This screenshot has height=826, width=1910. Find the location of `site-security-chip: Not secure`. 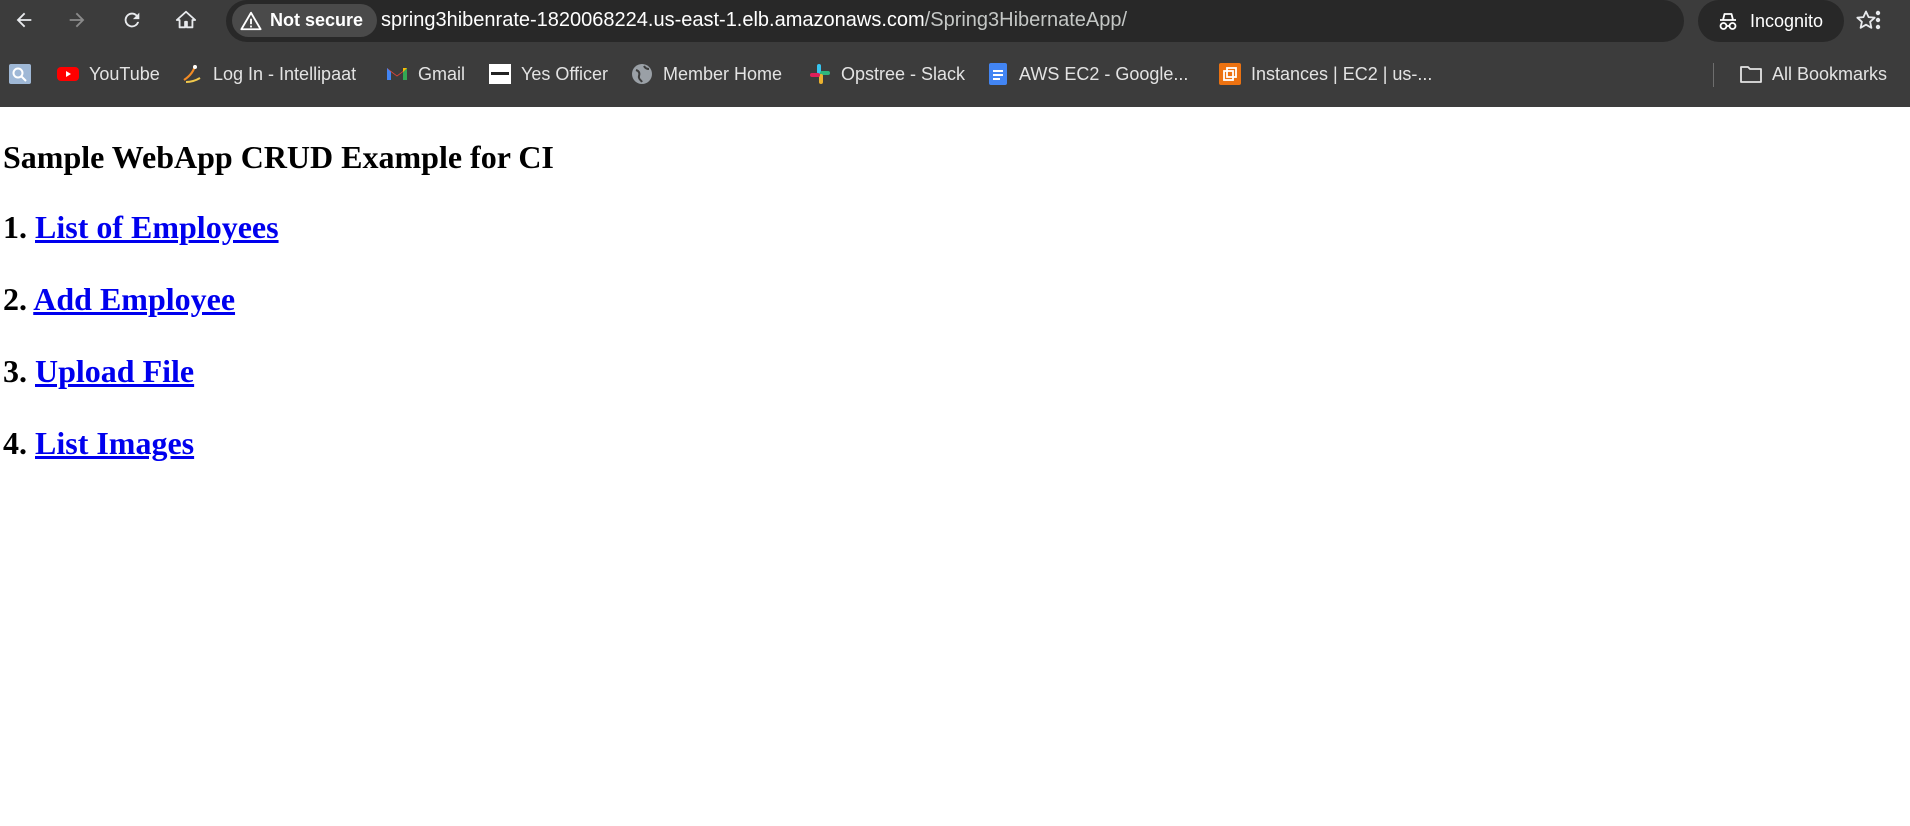

site-security-chip: Not secure is located at coordinates (305, 20).